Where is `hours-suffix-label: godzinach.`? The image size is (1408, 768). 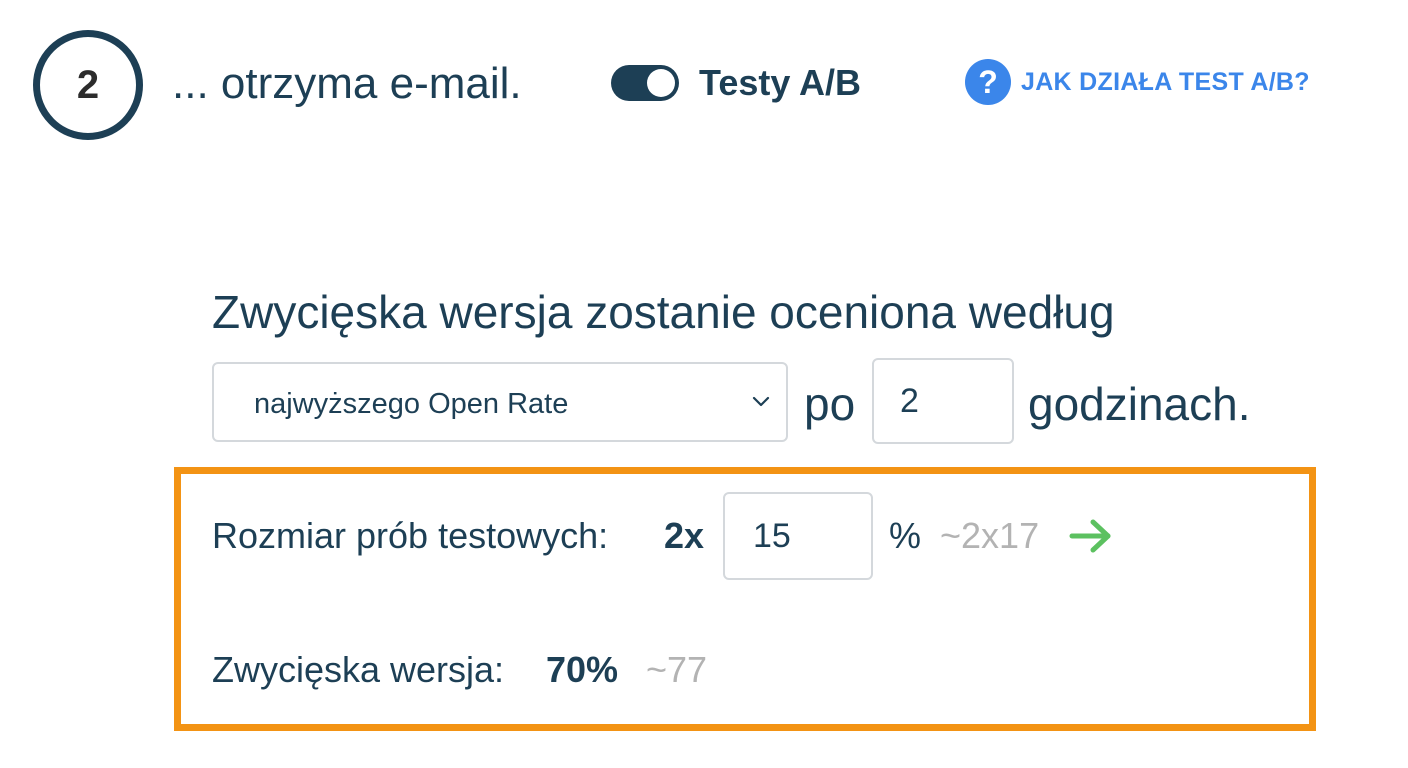 hours-suffix-label: godzinach. is located at coordinates (1139, 404).